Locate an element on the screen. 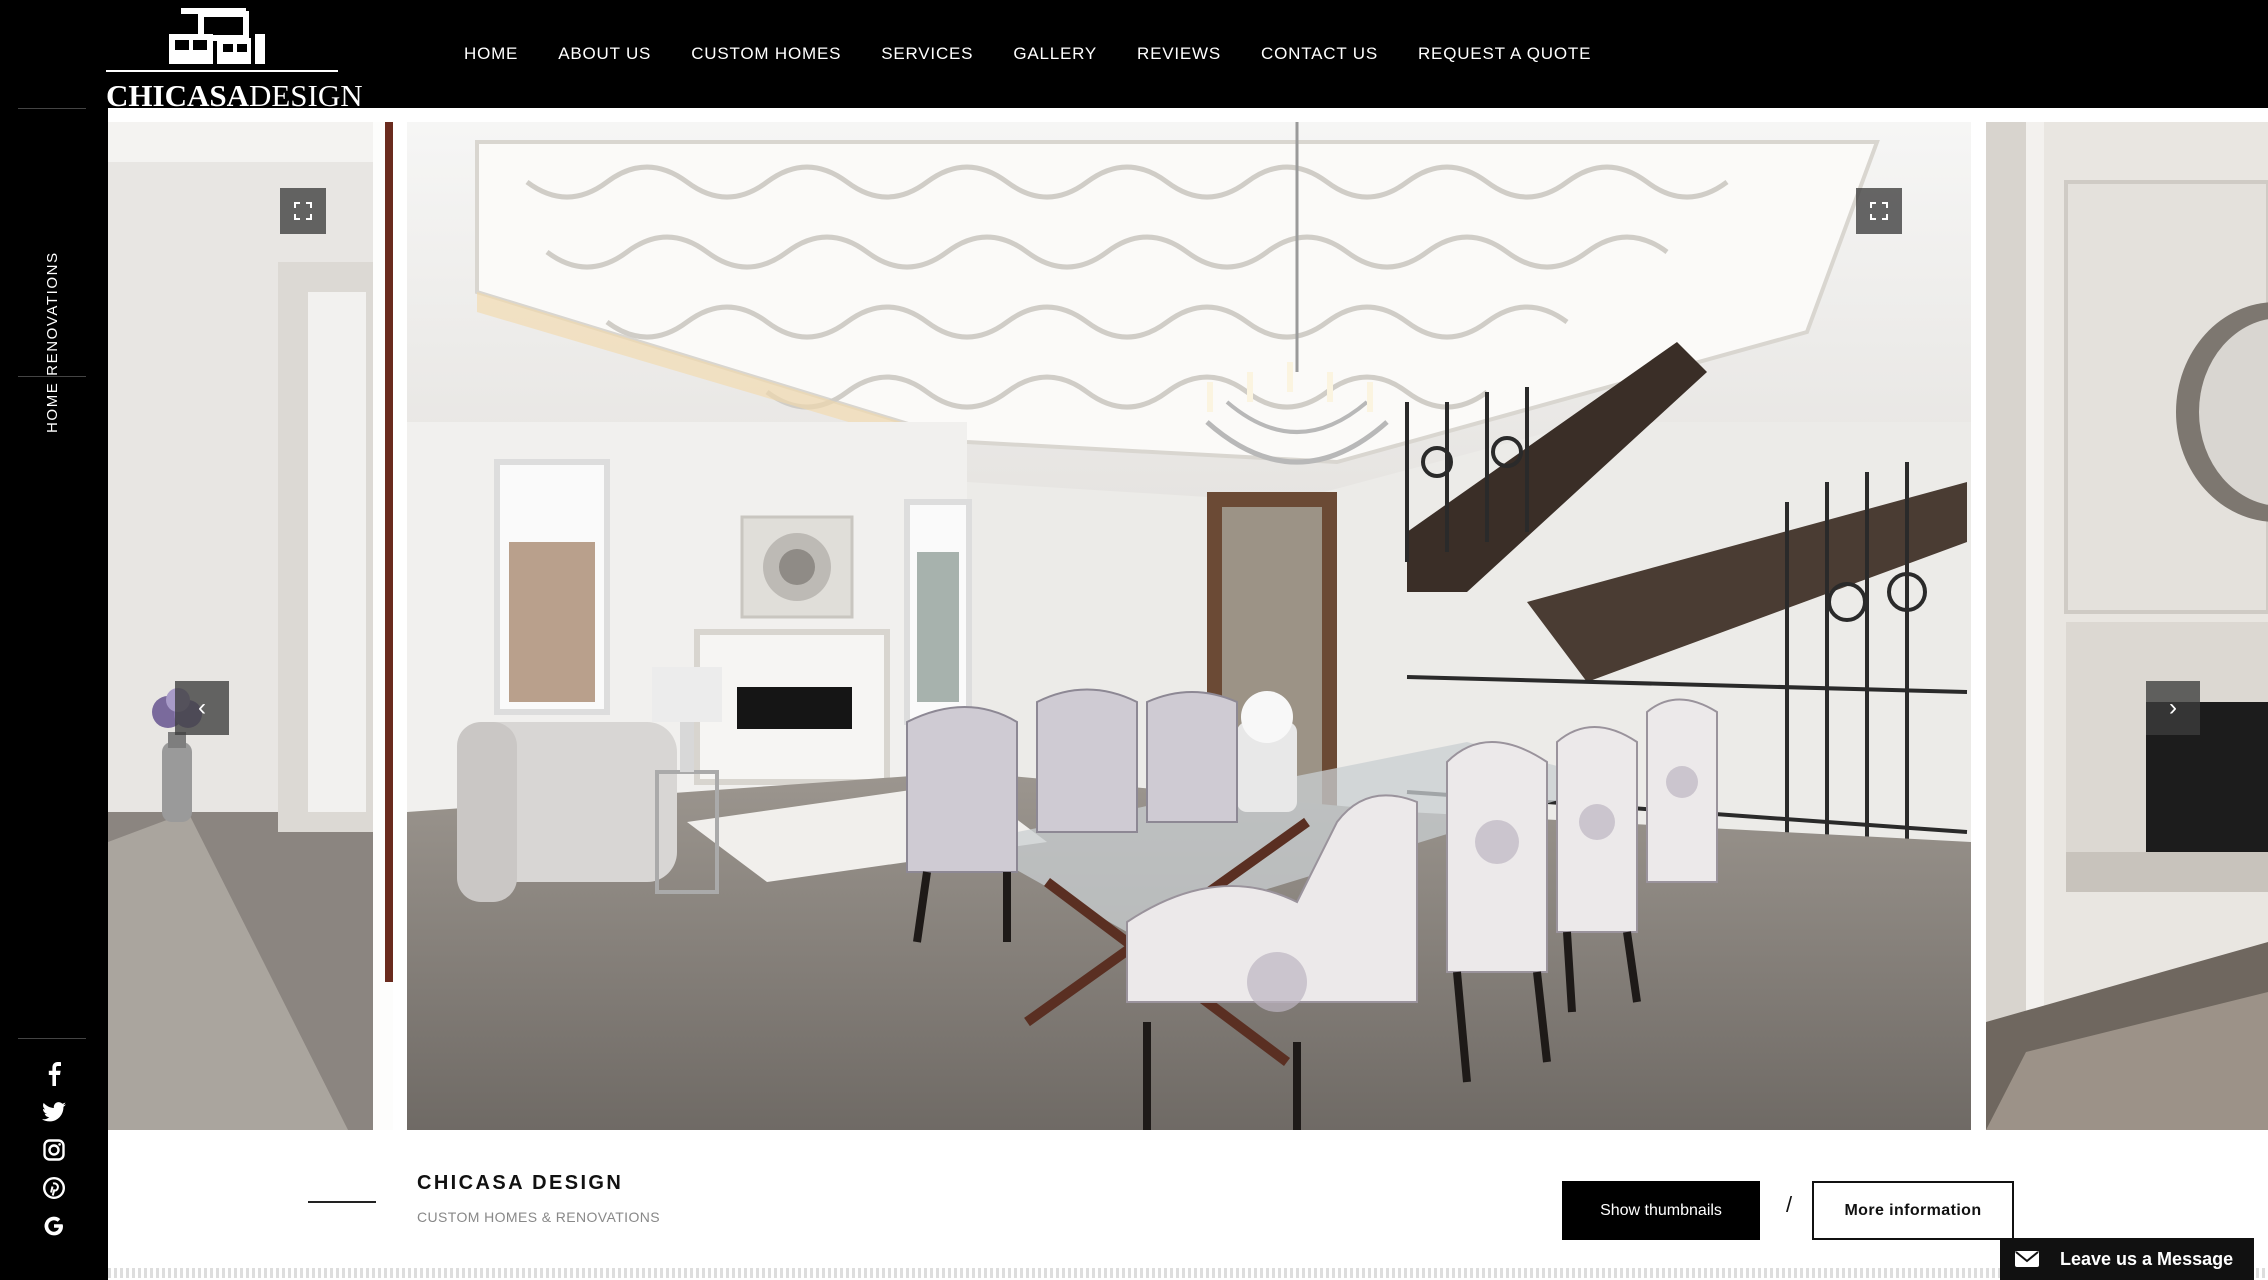  nav-contact-us: CONTACT US is located at coordinates (1319, 54).